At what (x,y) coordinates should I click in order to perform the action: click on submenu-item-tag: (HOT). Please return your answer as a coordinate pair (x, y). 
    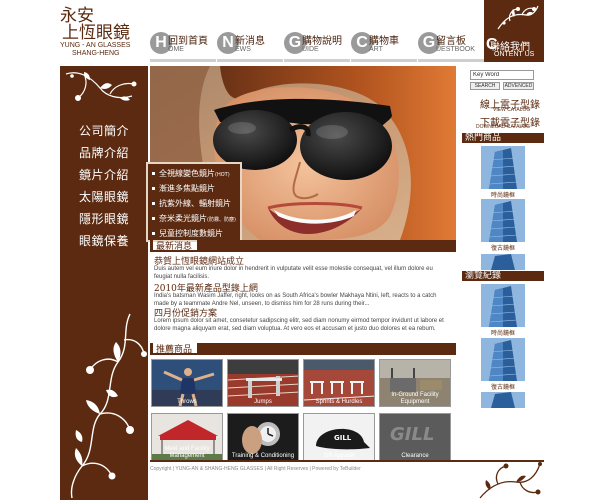
    Looking at the image, I should click on (222, 175).